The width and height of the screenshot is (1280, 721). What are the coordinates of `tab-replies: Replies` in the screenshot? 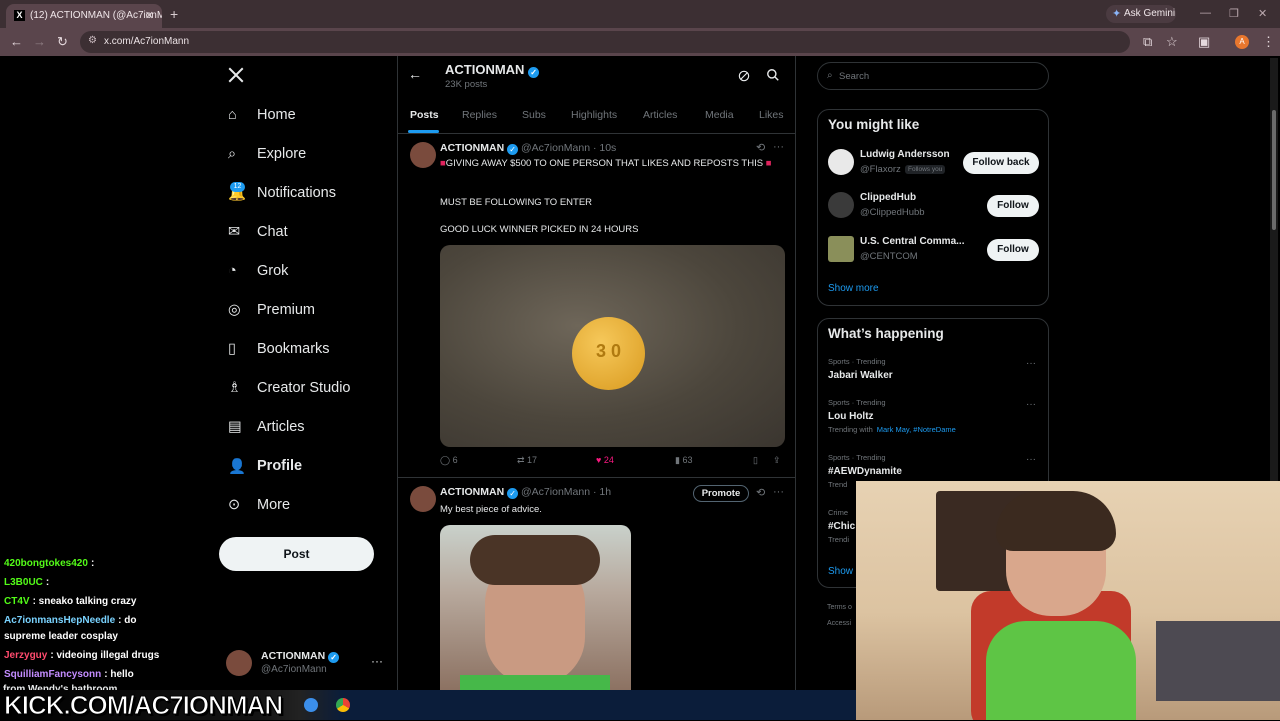 It's located at (479, 115).